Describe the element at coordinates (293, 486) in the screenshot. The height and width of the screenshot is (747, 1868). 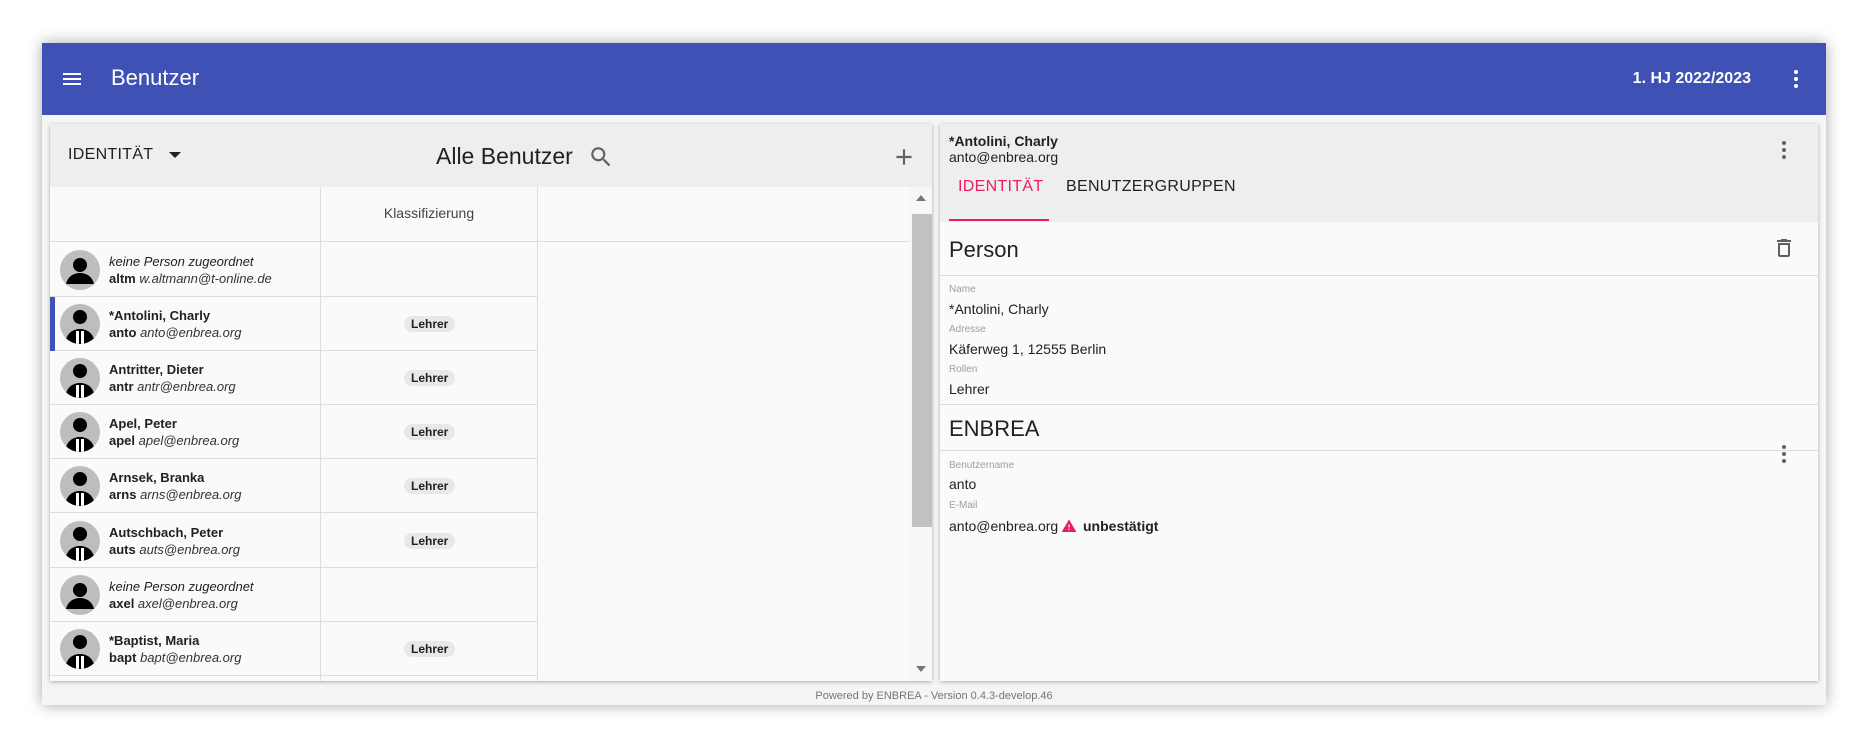
I see `table-row: Arnsek, Branka arns arns@enbrea.org Lehrer` at that location.